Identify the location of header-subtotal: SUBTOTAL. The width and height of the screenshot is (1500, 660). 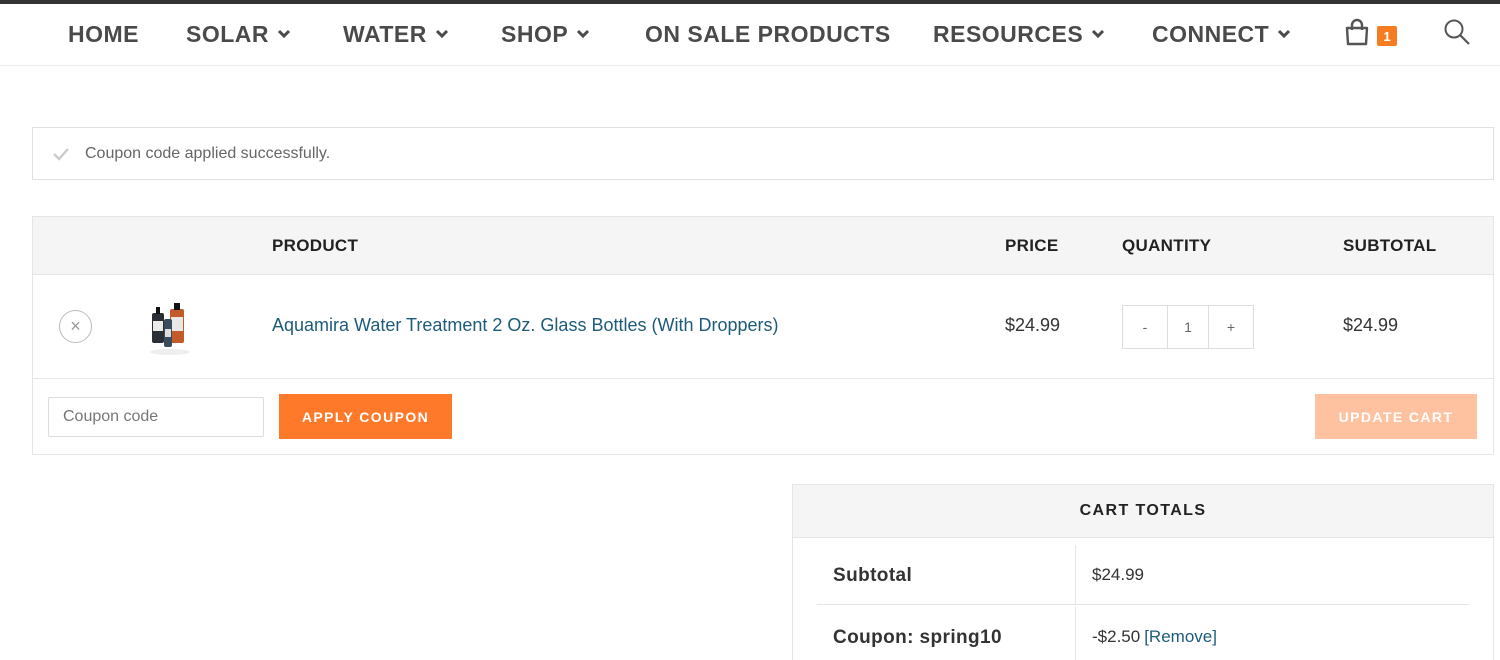
(1390, 245).